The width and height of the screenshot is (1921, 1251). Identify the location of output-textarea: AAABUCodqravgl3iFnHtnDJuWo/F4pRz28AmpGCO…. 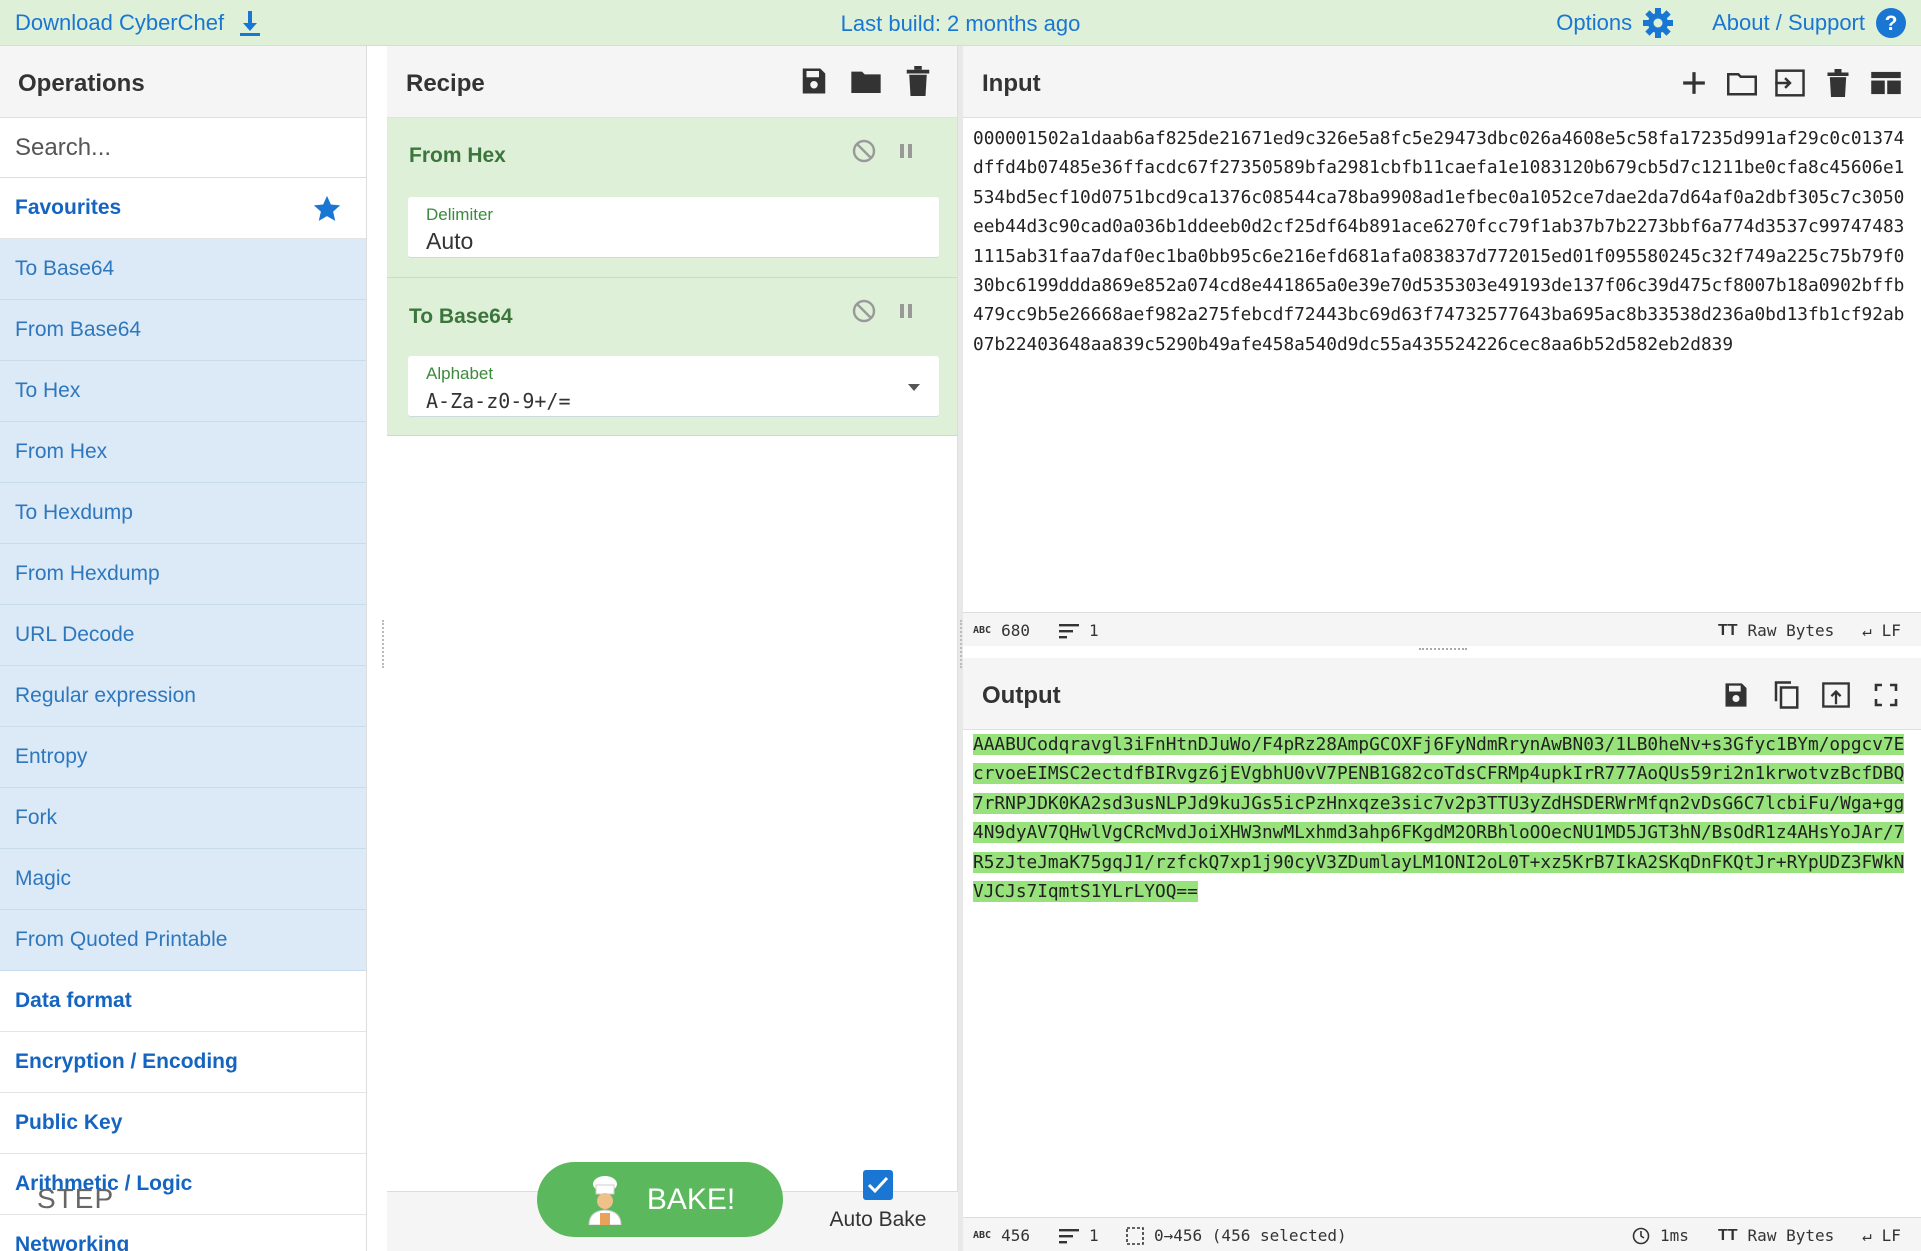
(1443, 818).